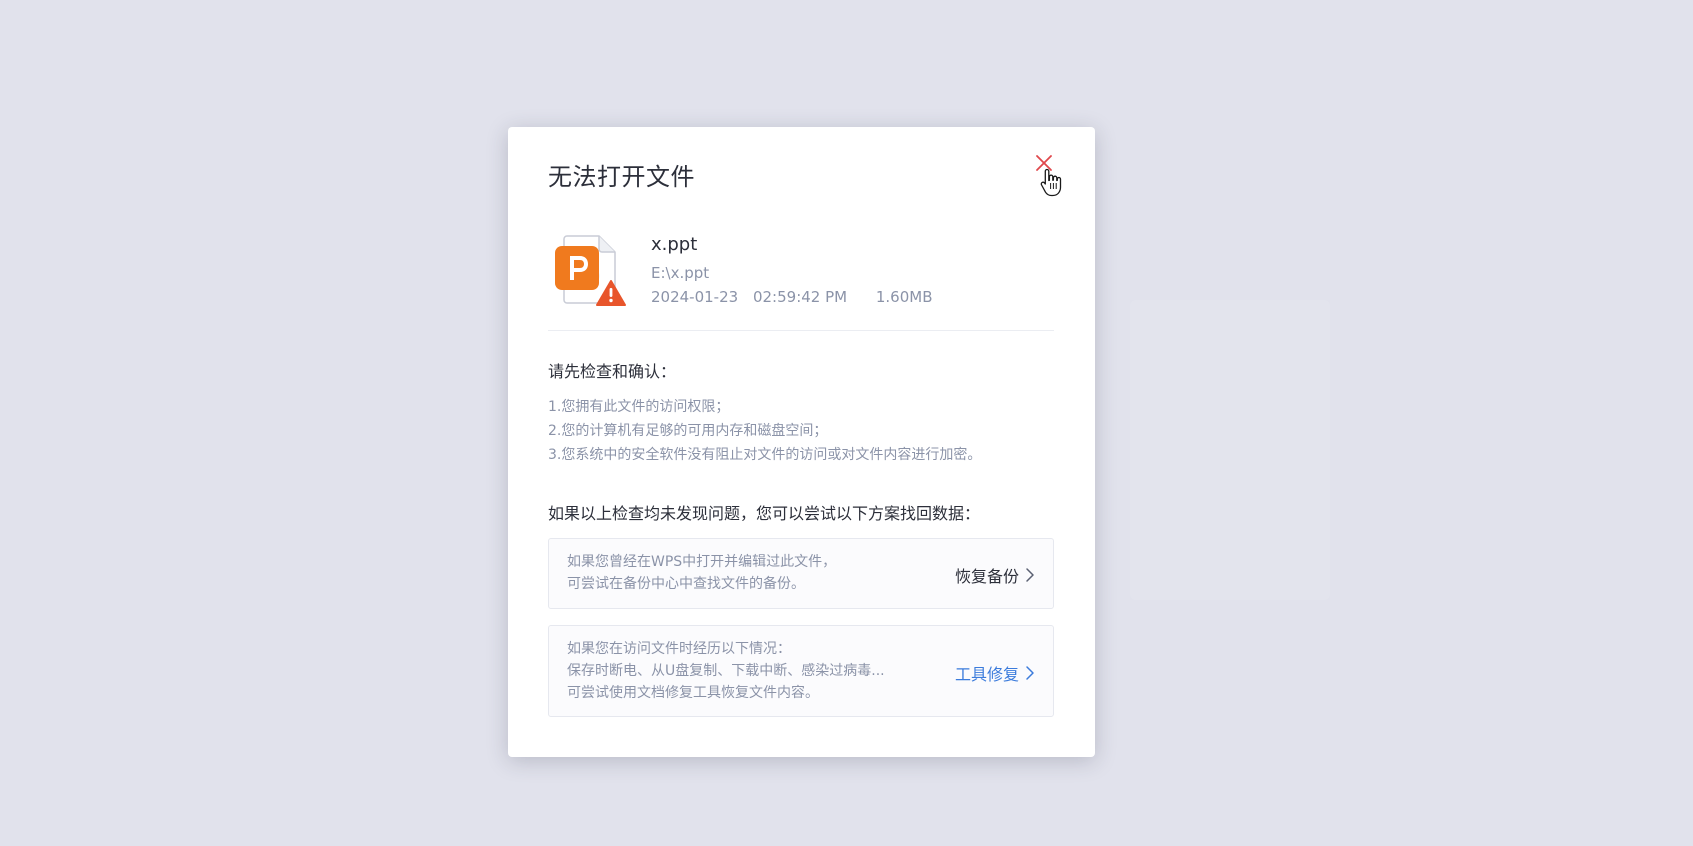 Image resolution: width=1693 pixels, height=846 pixels. Describe the element at coordinates (800, 297) in the screenshot. I see `file-time: 02:59:42 PM` at that location.